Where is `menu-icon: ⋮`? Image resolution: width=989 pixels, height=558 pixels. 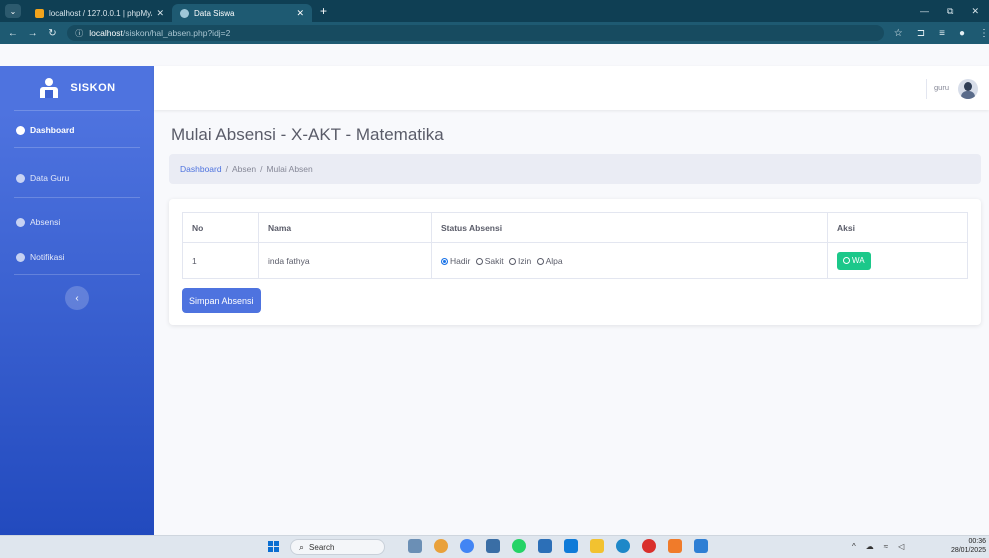 menu-icon: ⋮ is located at coordinates (984, 33).